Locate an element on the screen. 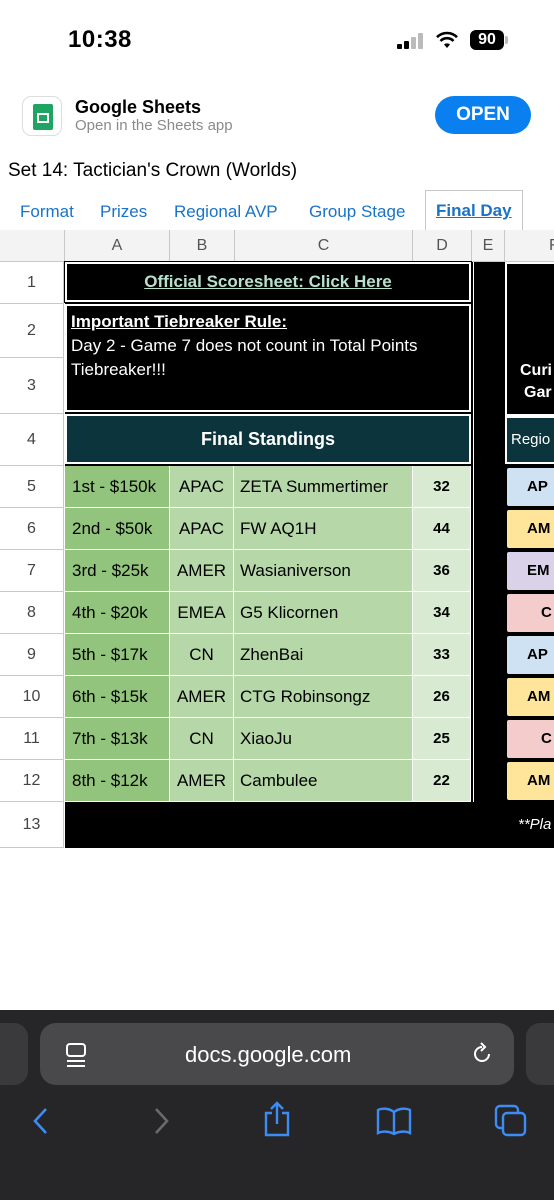 The height and width of the screenshot is (1200, 554). table-row: 5th - $17k CN ZhenBai 33 is located at coordinates (268, 655).